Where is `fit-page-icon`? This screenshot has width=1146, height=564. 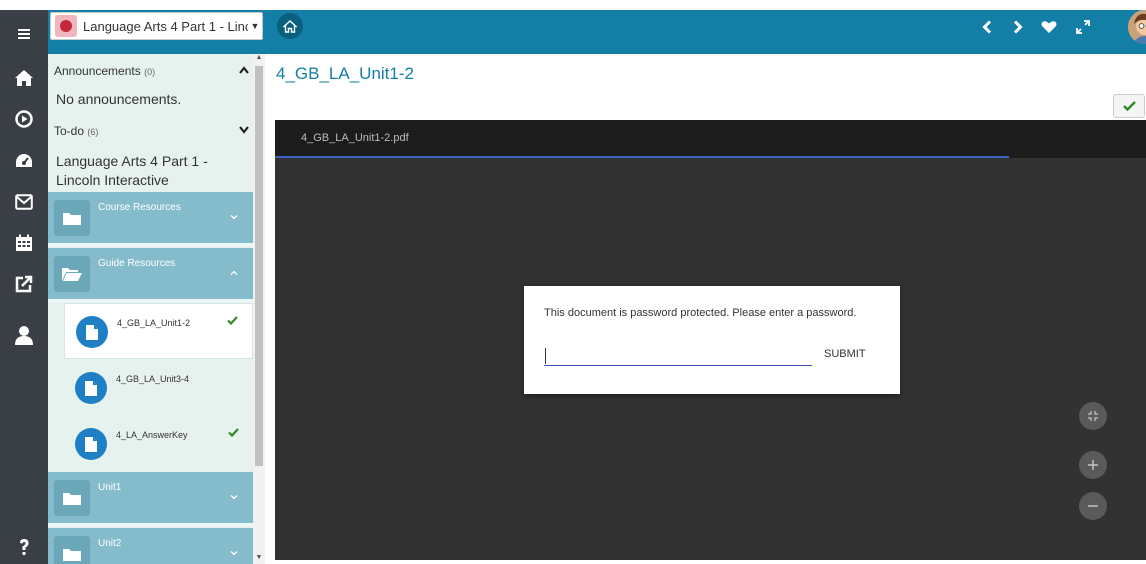
fit-page-icon is located at coordinates (1093, 416).